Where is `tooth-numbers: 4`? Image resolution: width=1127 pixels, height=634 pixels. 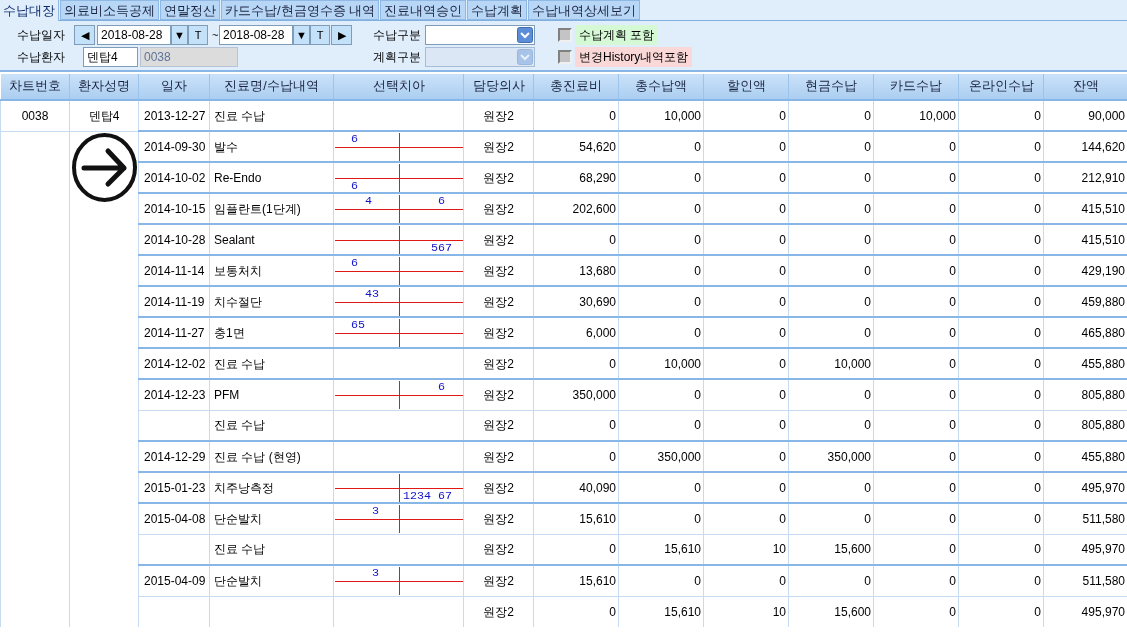 tooth-numbers: 4 is located at coordinates (368, 201).